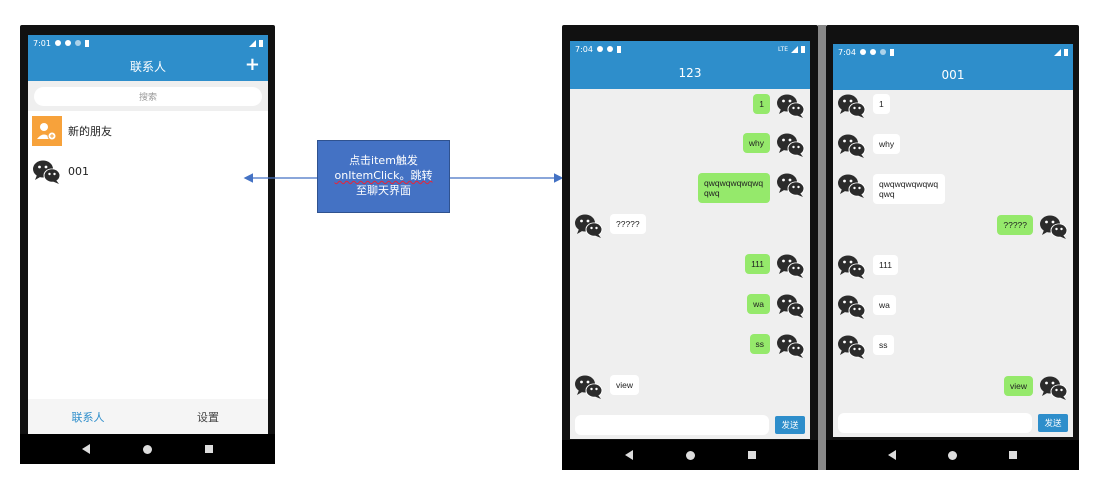 The height and width of the screenshot is (485, 1101). Describe the element at coordinates (881, 104) in the screenshot. I see `received-message-bubble: 1` at that location.